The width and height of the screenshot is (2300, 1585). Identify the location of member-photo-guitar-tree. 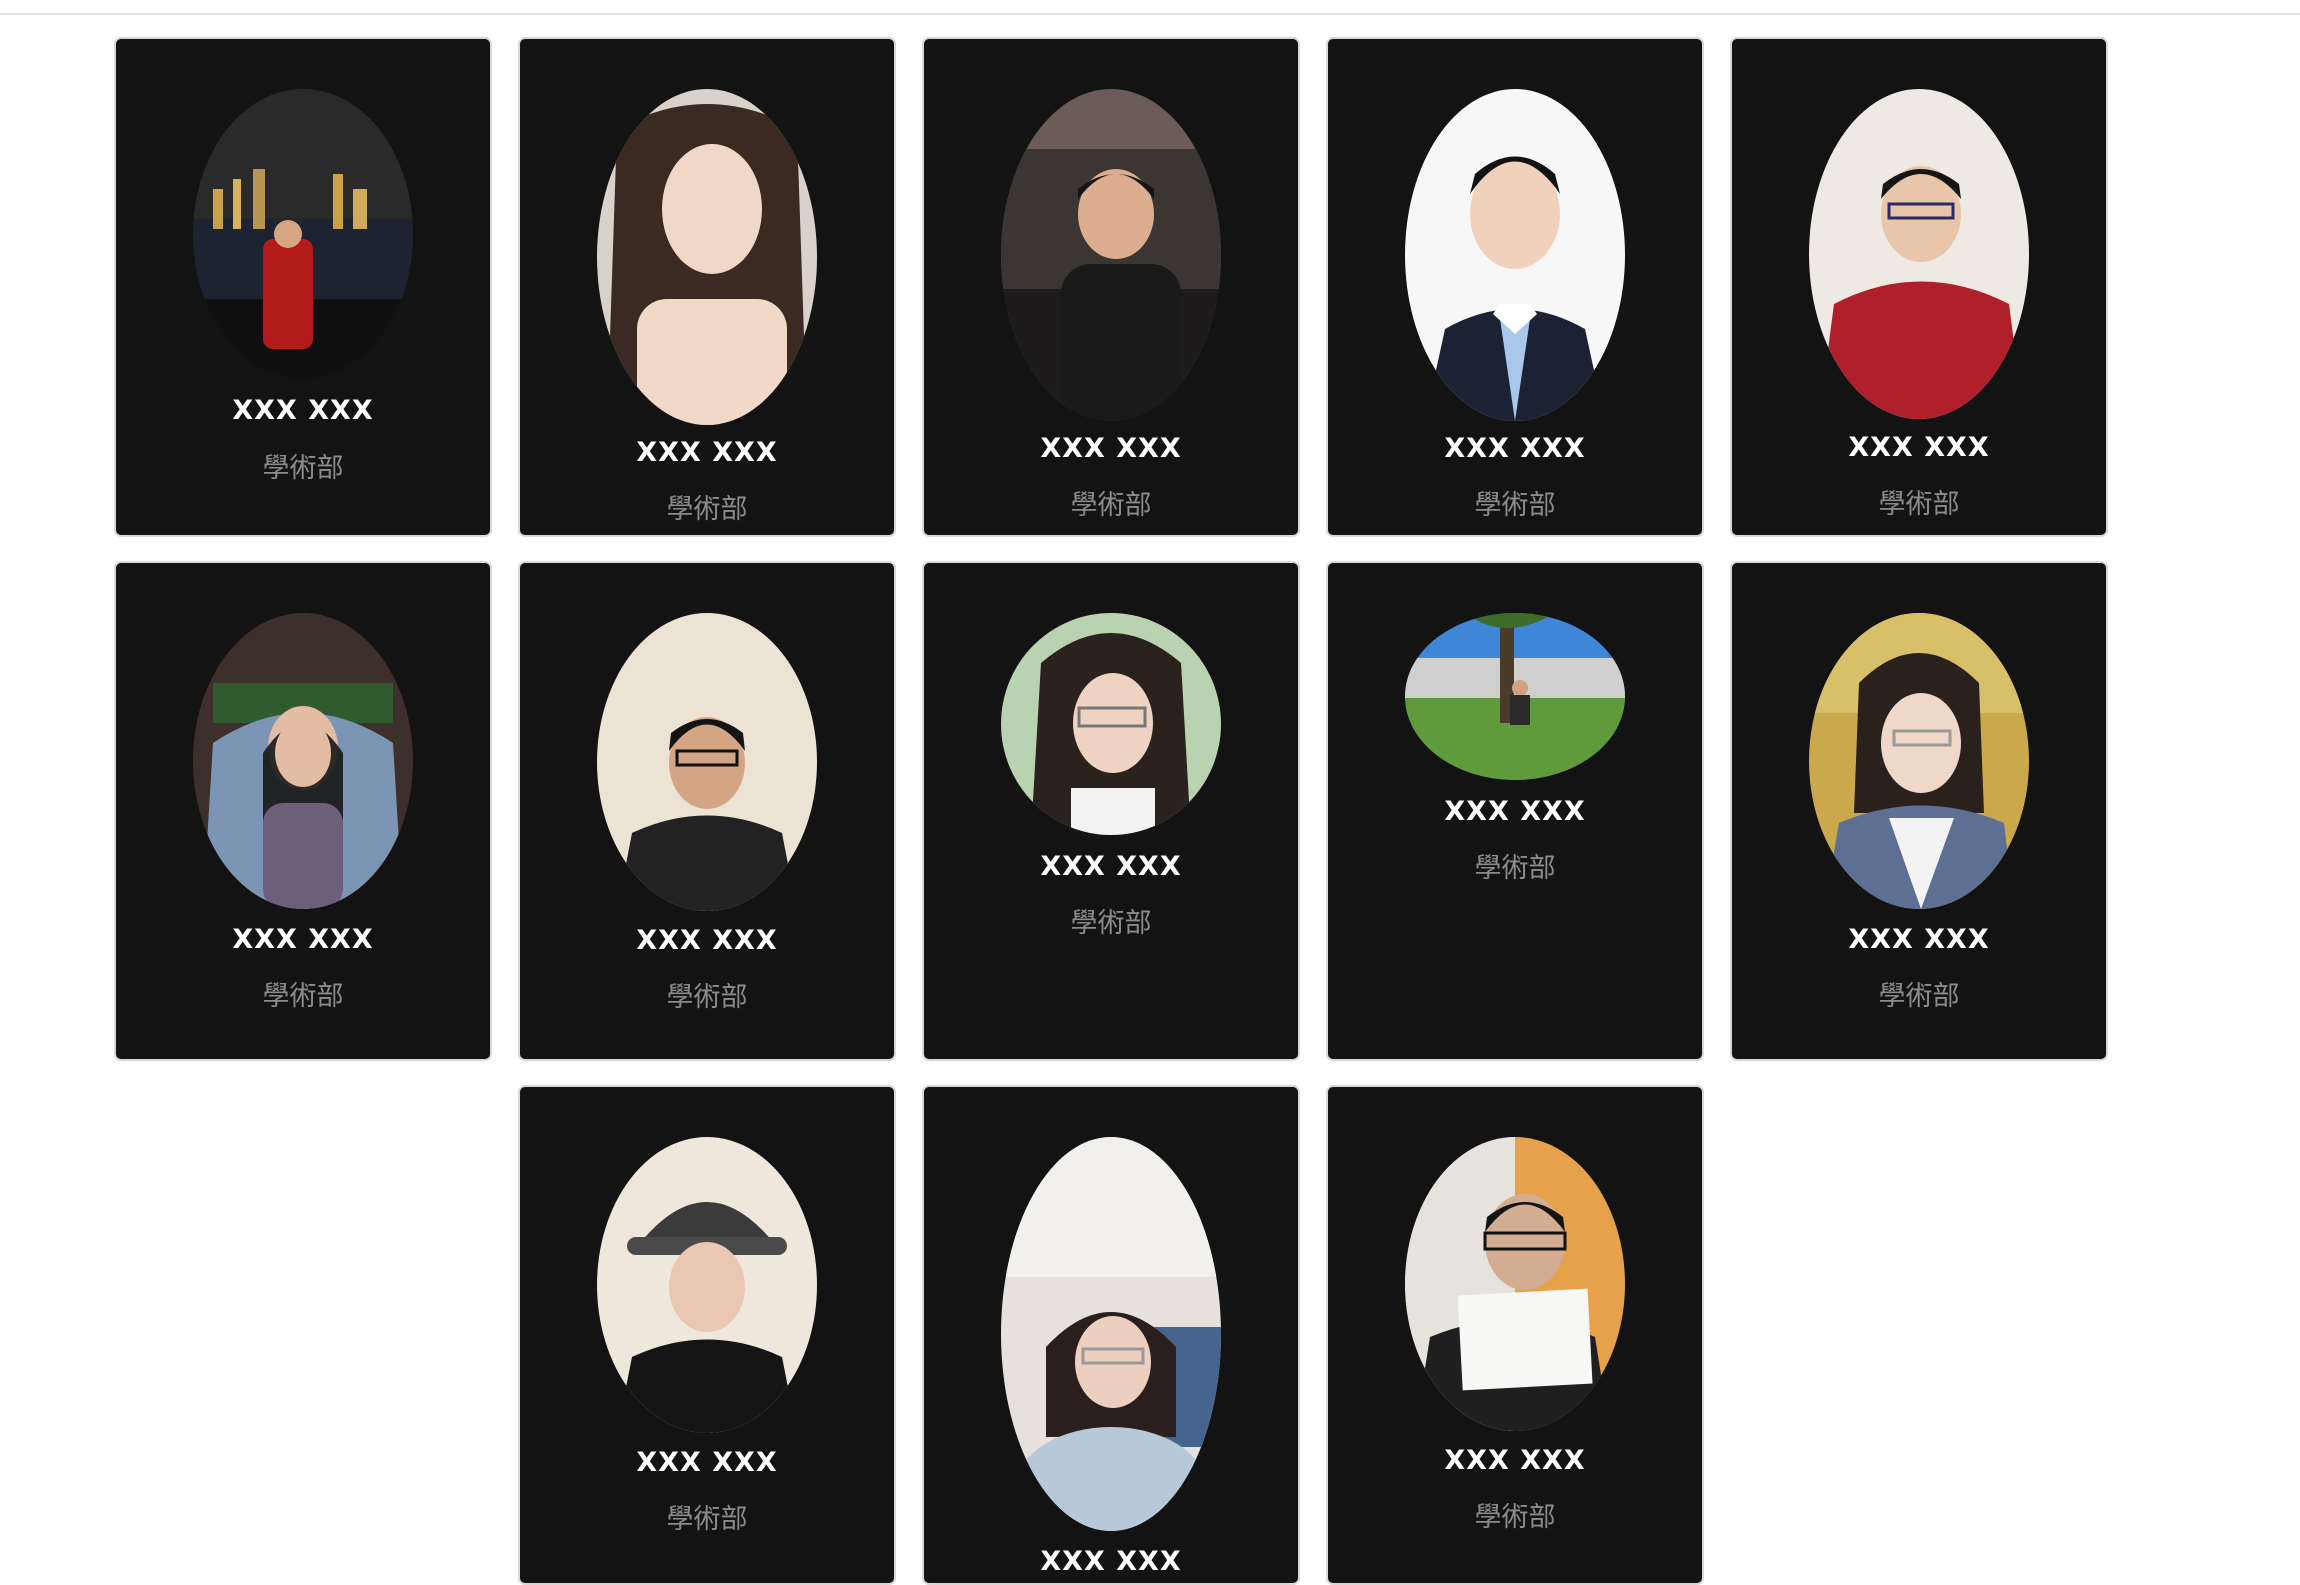
(1515, 696).